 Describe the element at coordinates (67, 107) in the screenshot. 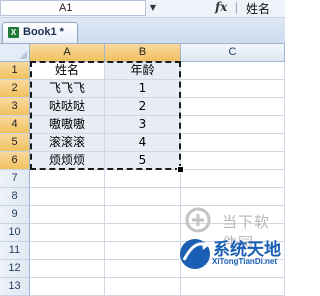

I see `cell-a3: 哒哒哒` at that location.